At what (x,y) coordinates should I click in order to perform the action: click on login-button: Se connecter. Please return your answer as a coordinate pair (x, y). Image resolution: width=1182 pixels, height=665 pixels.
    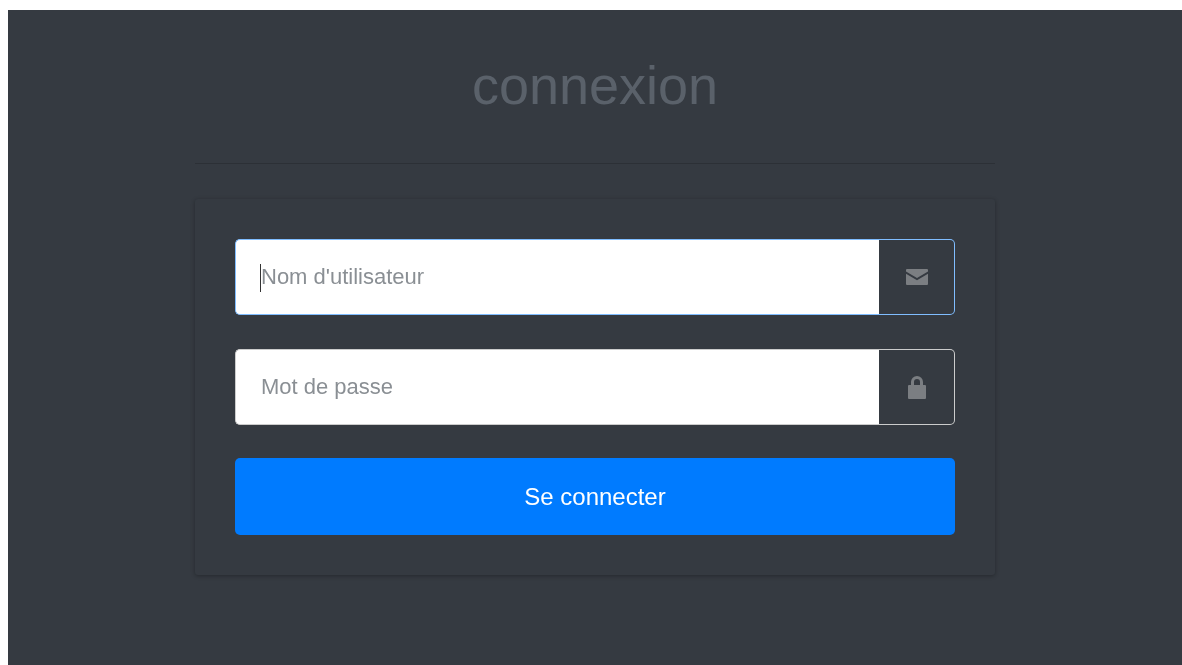
    Looking at the image, I should click on (595, 496).